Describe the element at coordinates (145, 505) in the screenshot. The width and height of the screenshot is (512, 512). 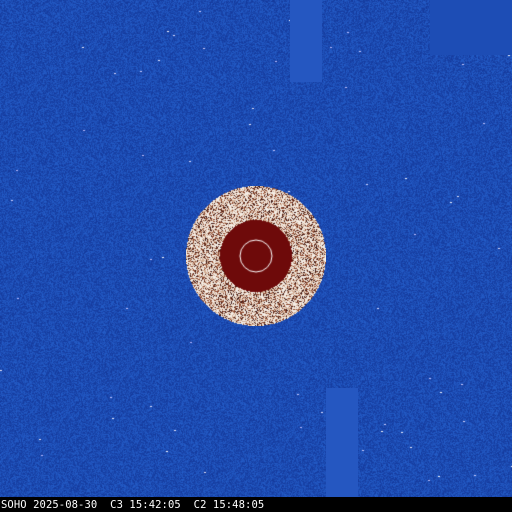
I see `c3-time: C3 15:42:05` at that location.